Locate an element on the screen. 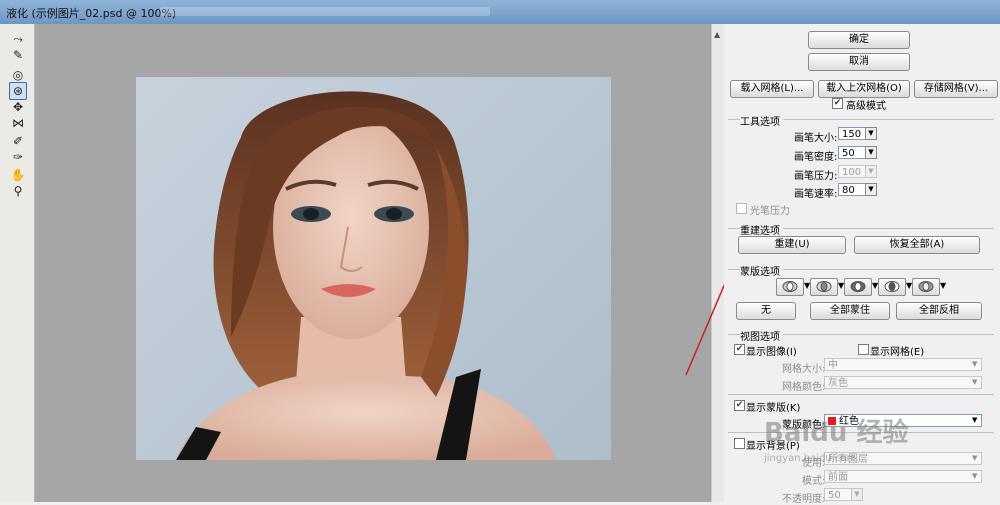  mask-subtract-icon is located at coordinates (858, 286).